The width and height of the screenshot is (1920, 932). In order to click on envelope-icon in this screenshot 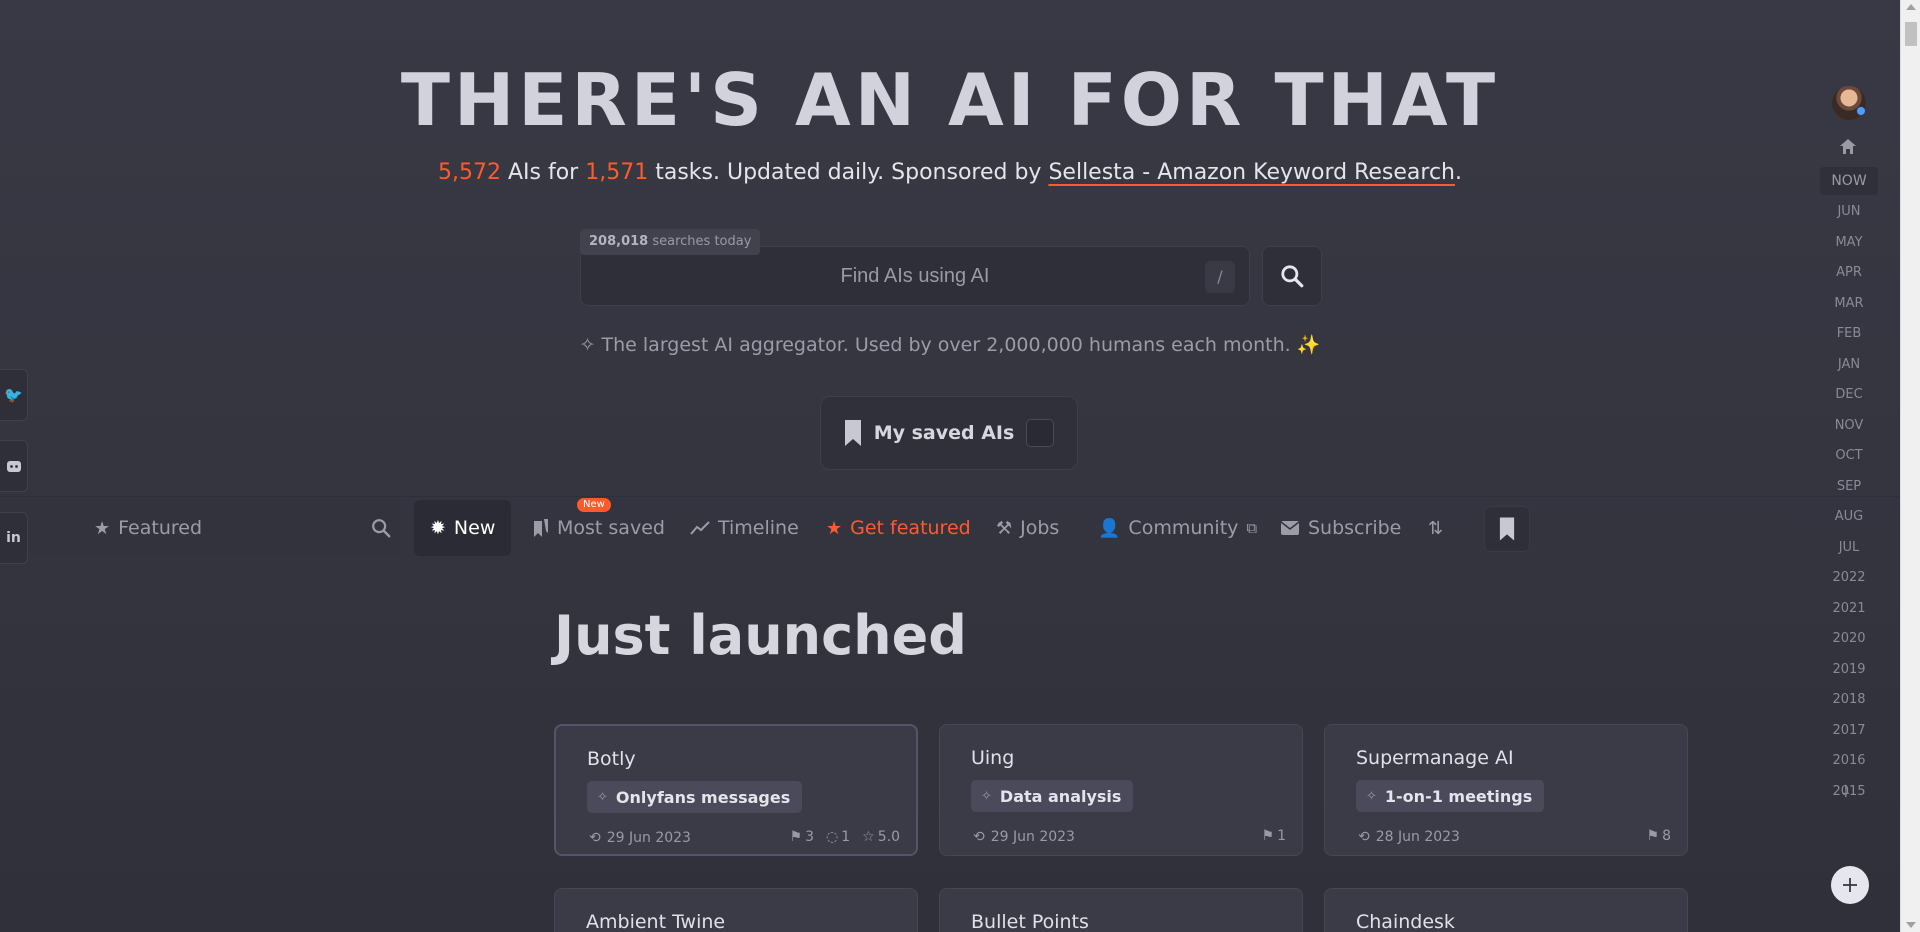, I will do `click(1290, 528)`.